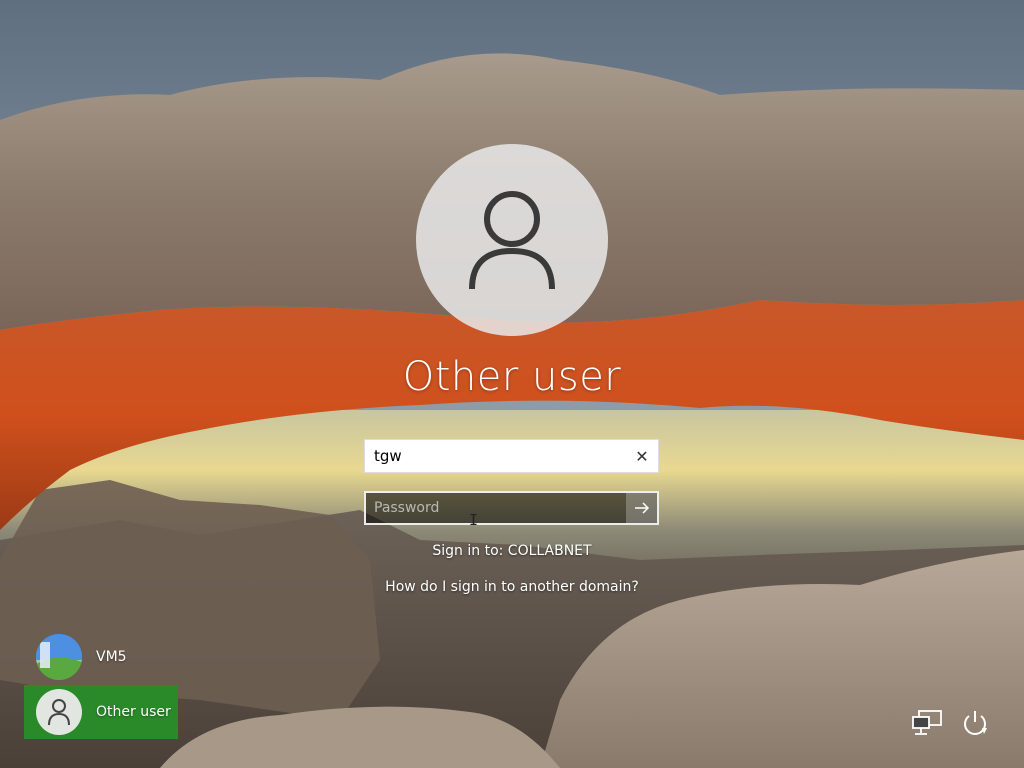 The height and width of the screenshot is (768, 1024). I want to click on user-display-name: Other user, so click(512, 377).